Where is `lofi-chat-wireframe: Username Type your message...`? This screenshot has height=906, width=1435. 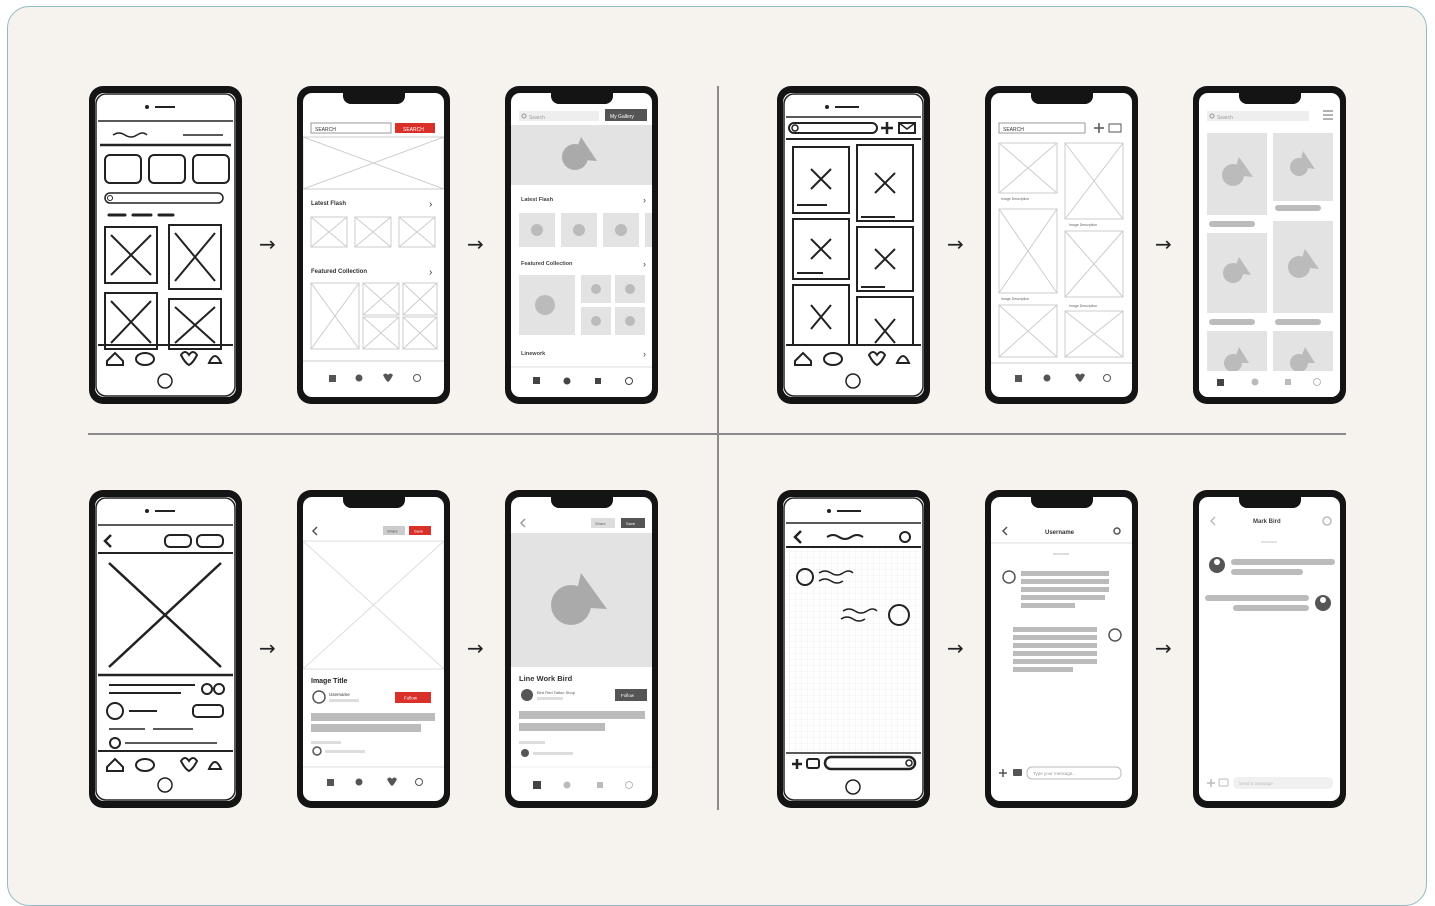
lofi-chat-wireframe: Username Type your message... is located at coordinates (1061, 653).